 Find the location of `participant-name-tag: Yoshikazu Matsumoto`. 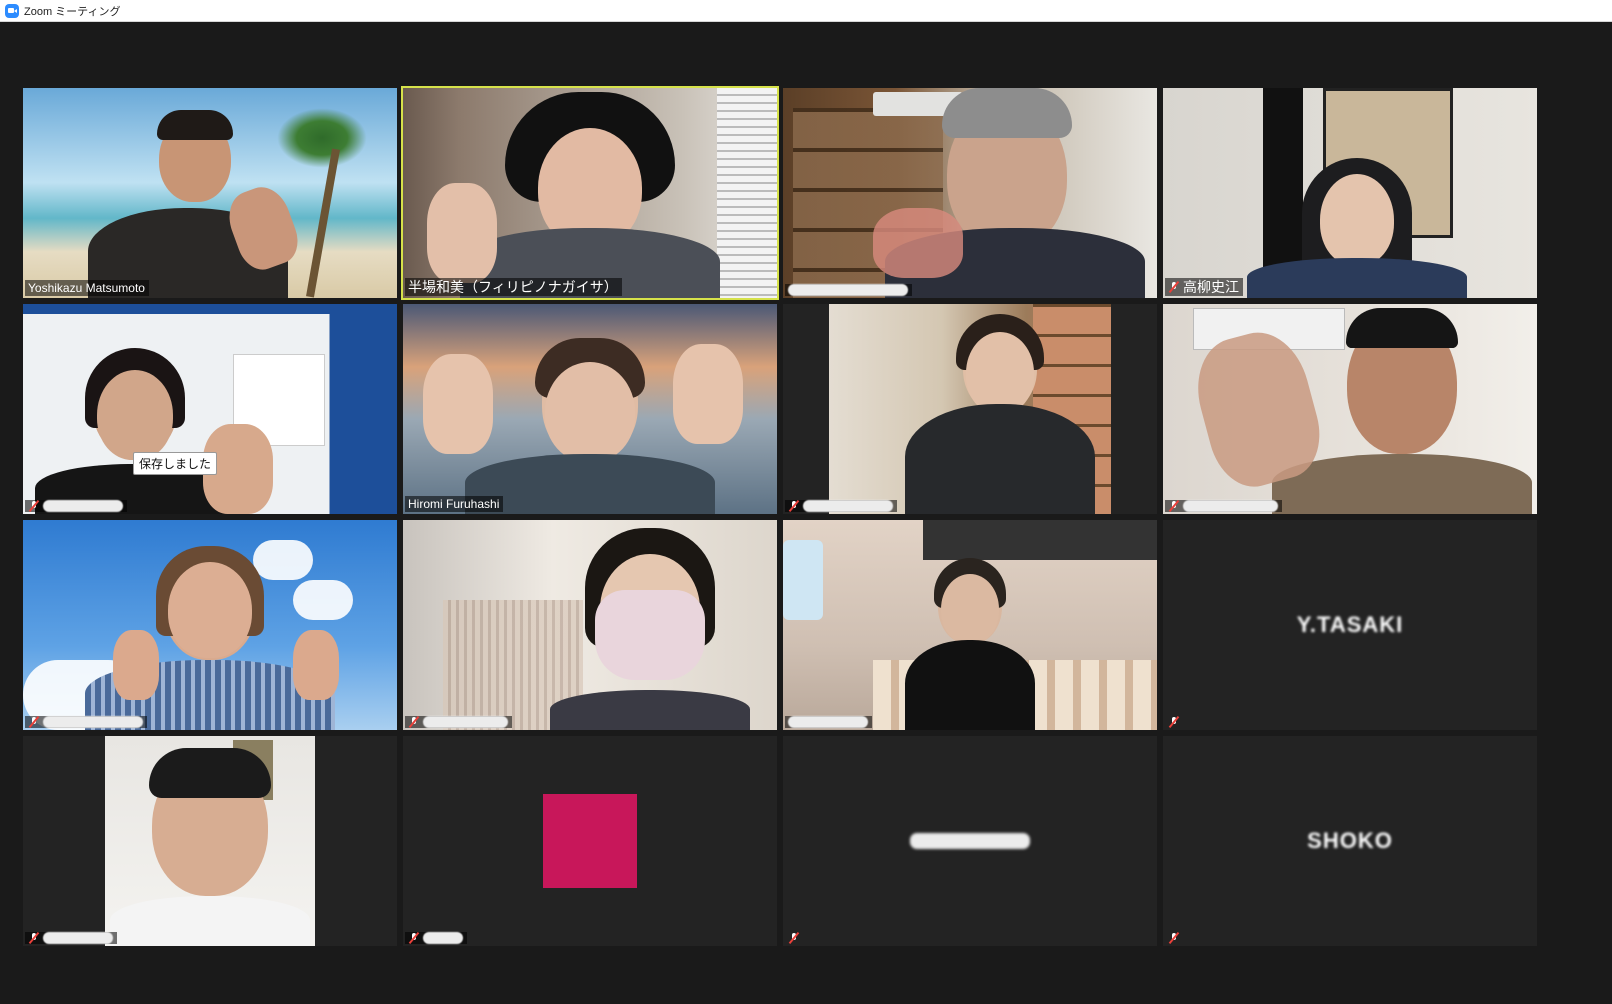

participant-name-tag: Yoshikazu Matsumoto is located at coordinates (87, 288).